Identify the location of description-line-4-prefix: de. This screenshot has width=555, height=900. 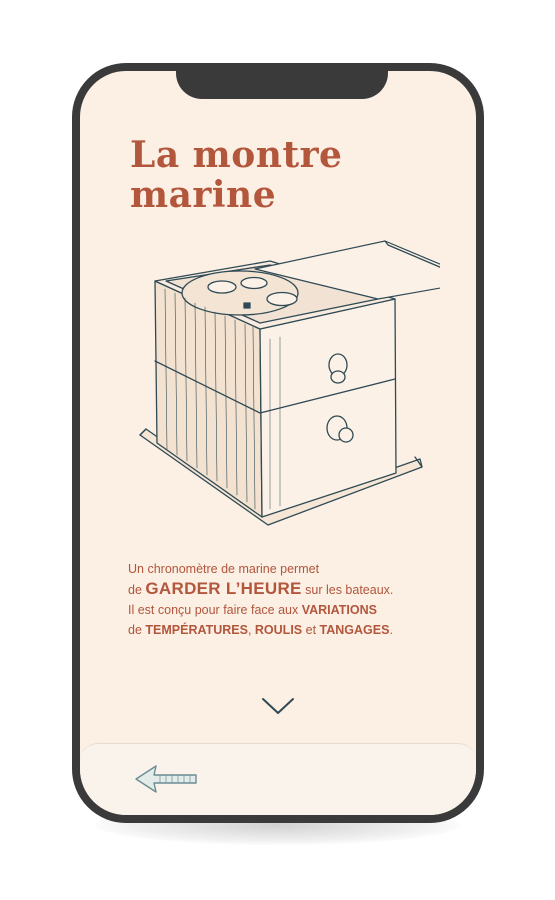
(137, 630).